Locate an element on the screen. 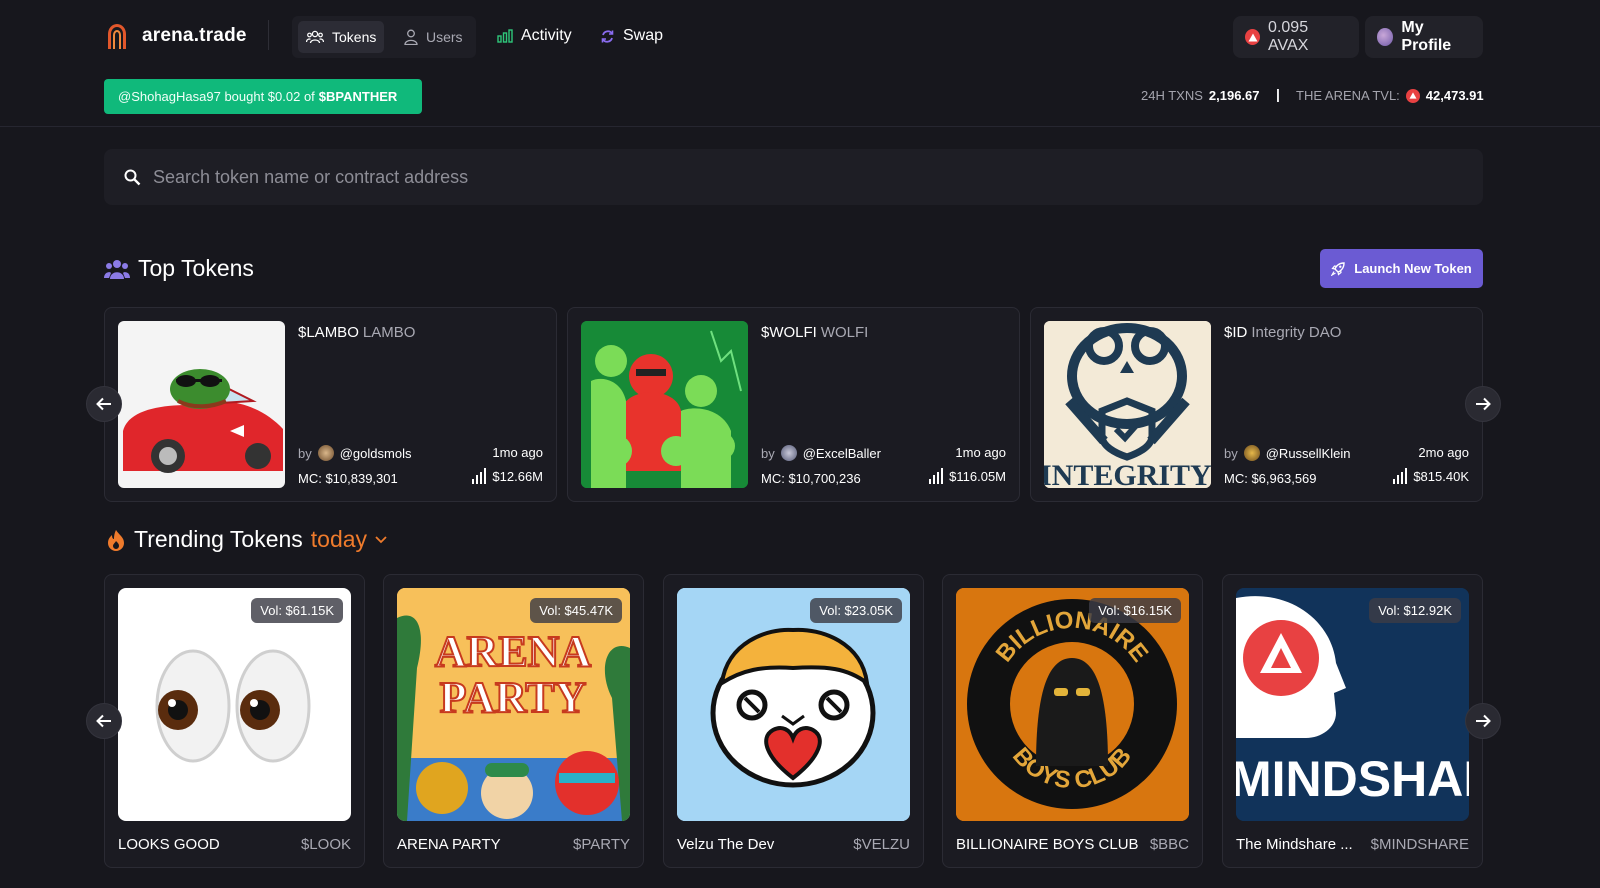 This screenshot has height=888, width=1600. my-profile-label: My Profile is located at coordinates (1426, 36).